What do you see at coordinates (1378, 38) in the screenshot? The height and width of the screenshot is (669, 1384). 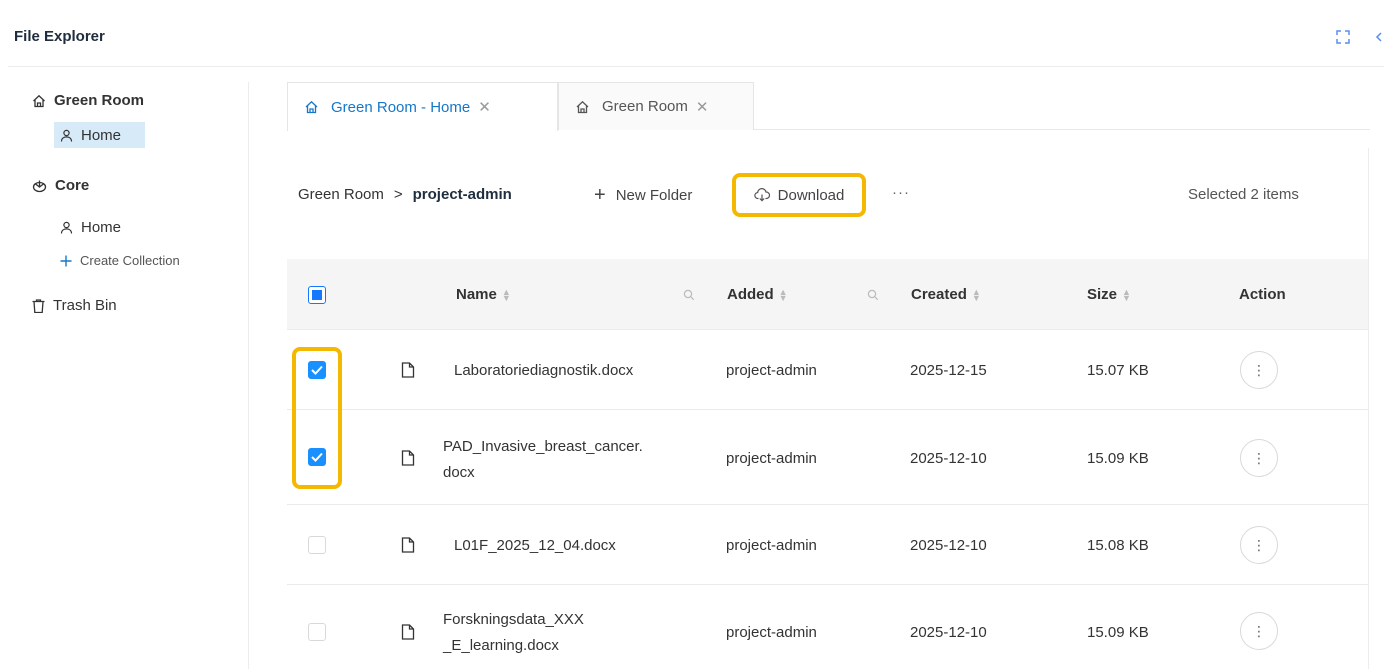 I see `collapse-icon` at bounding box center [1378, 38].